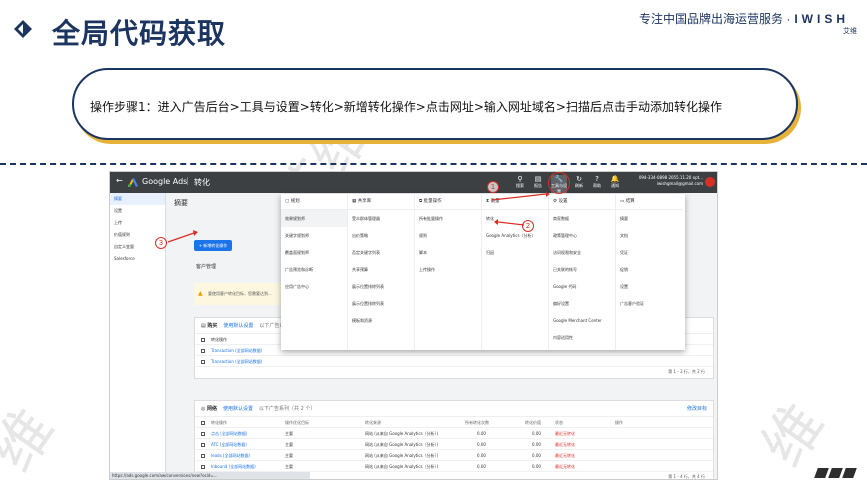 The image size is (867, 488). I want to click on sidebar-item-uploads: 上传, so click(137, 223).